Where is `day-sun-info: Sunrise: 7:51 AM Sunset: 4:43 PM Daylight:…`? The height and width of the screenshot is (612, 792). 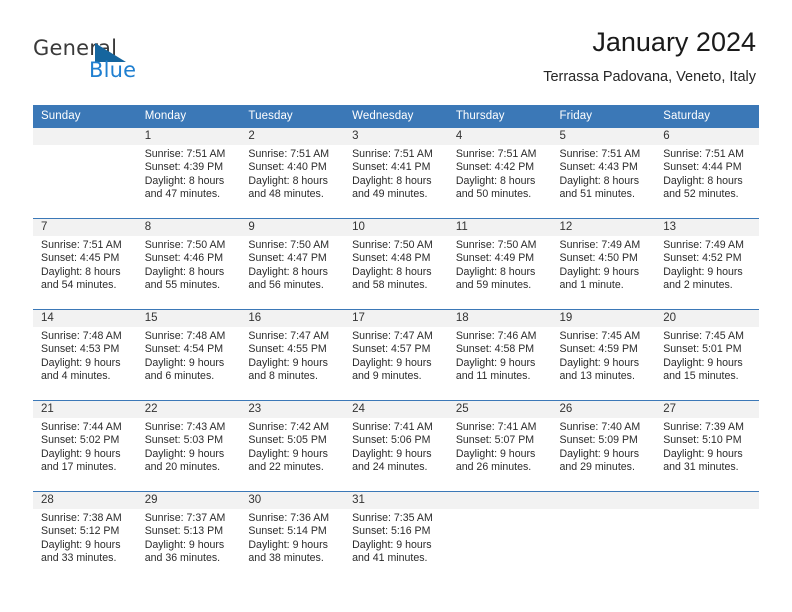 day-sun-info: Sunrise: 7:51 AM Sunset: 4:43 PM Daylight:… is located at coordinates (604, 173).